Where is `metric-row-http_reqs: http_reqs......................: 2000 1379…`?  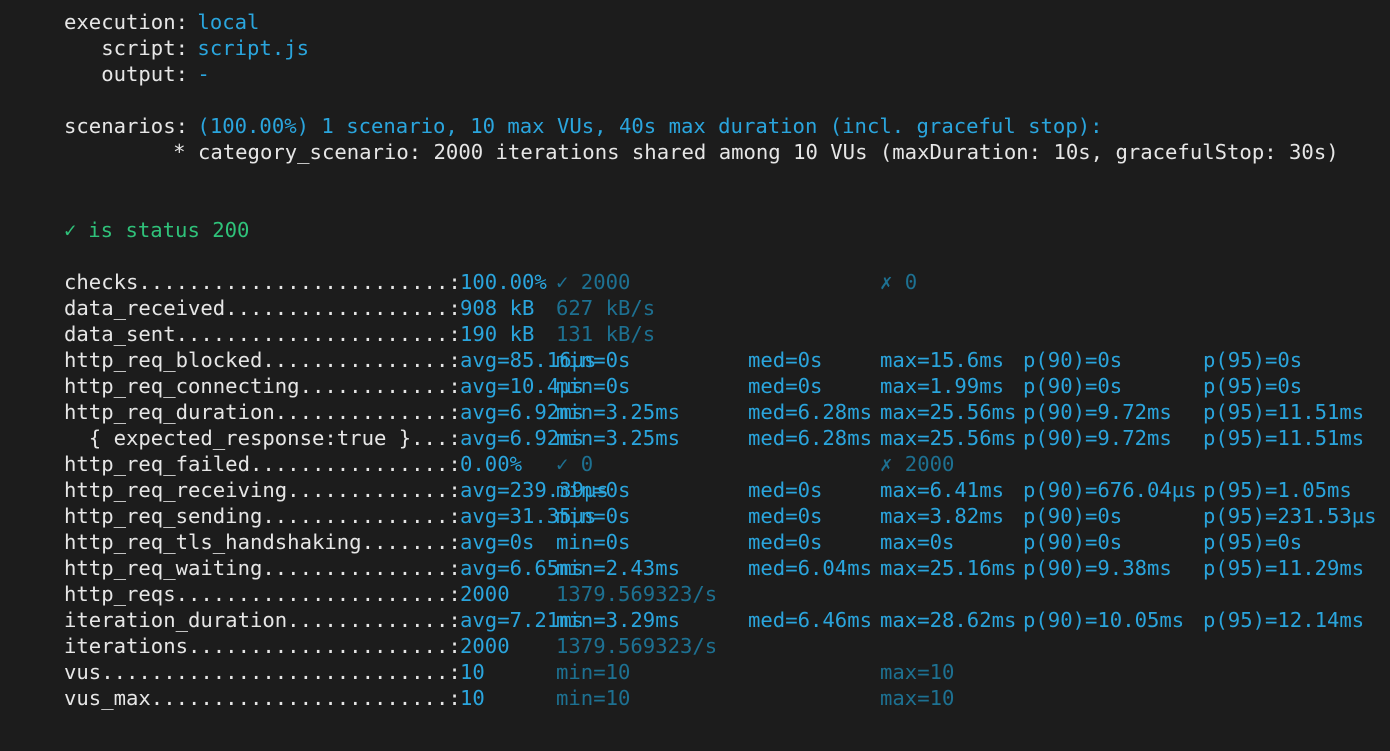
metric-row-http_reqs: http_reqs......................: 2000 1379… is located at coordinates (695, 594).